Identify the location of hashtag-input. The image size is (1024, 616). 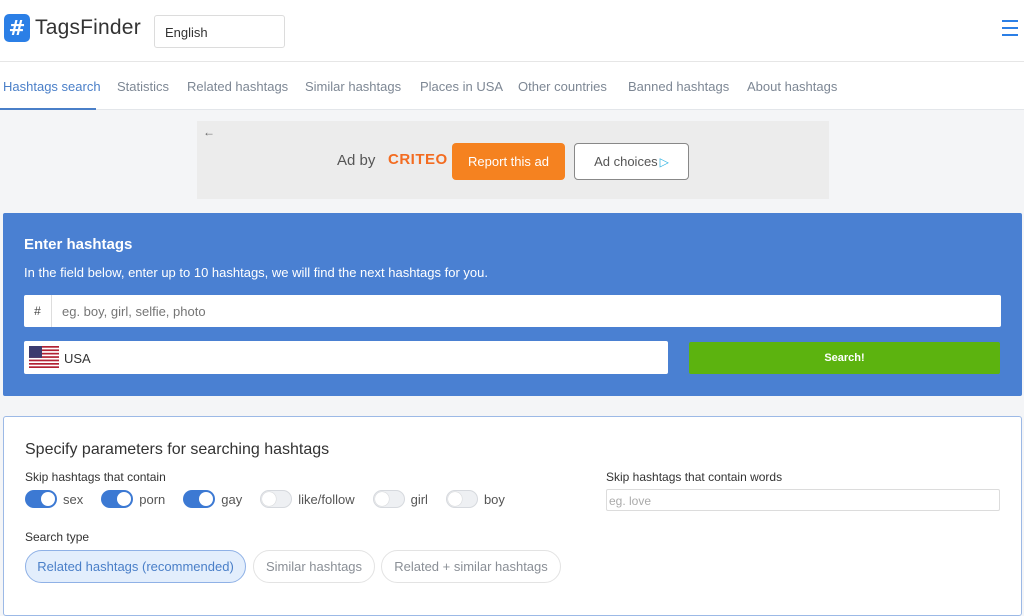
(522, 311).